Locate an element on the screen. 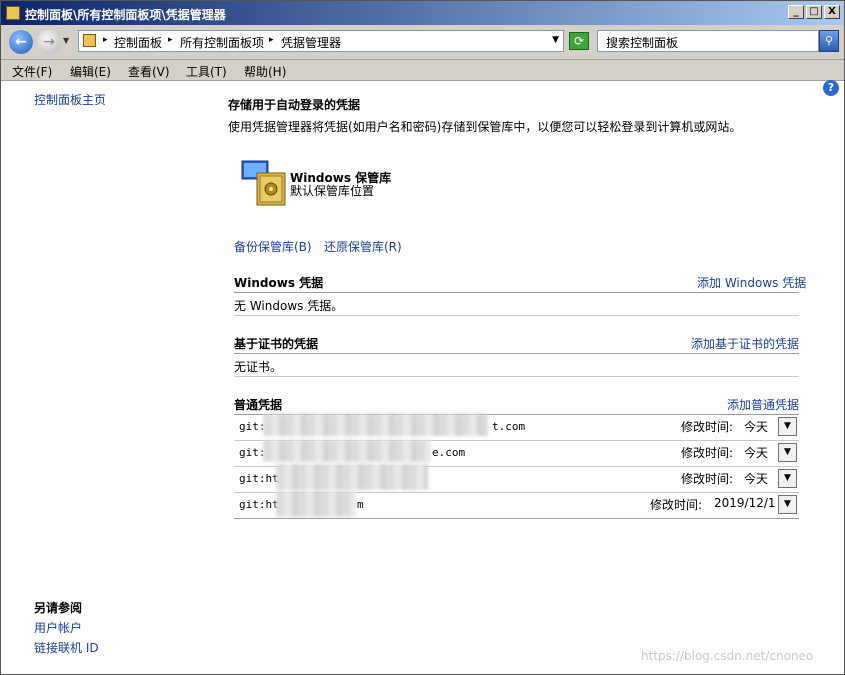 The height and width of the screenshot is (675, 845). add-windows-credential-link: 添加 Windows 凭据 is located at coordinates (751, 282).